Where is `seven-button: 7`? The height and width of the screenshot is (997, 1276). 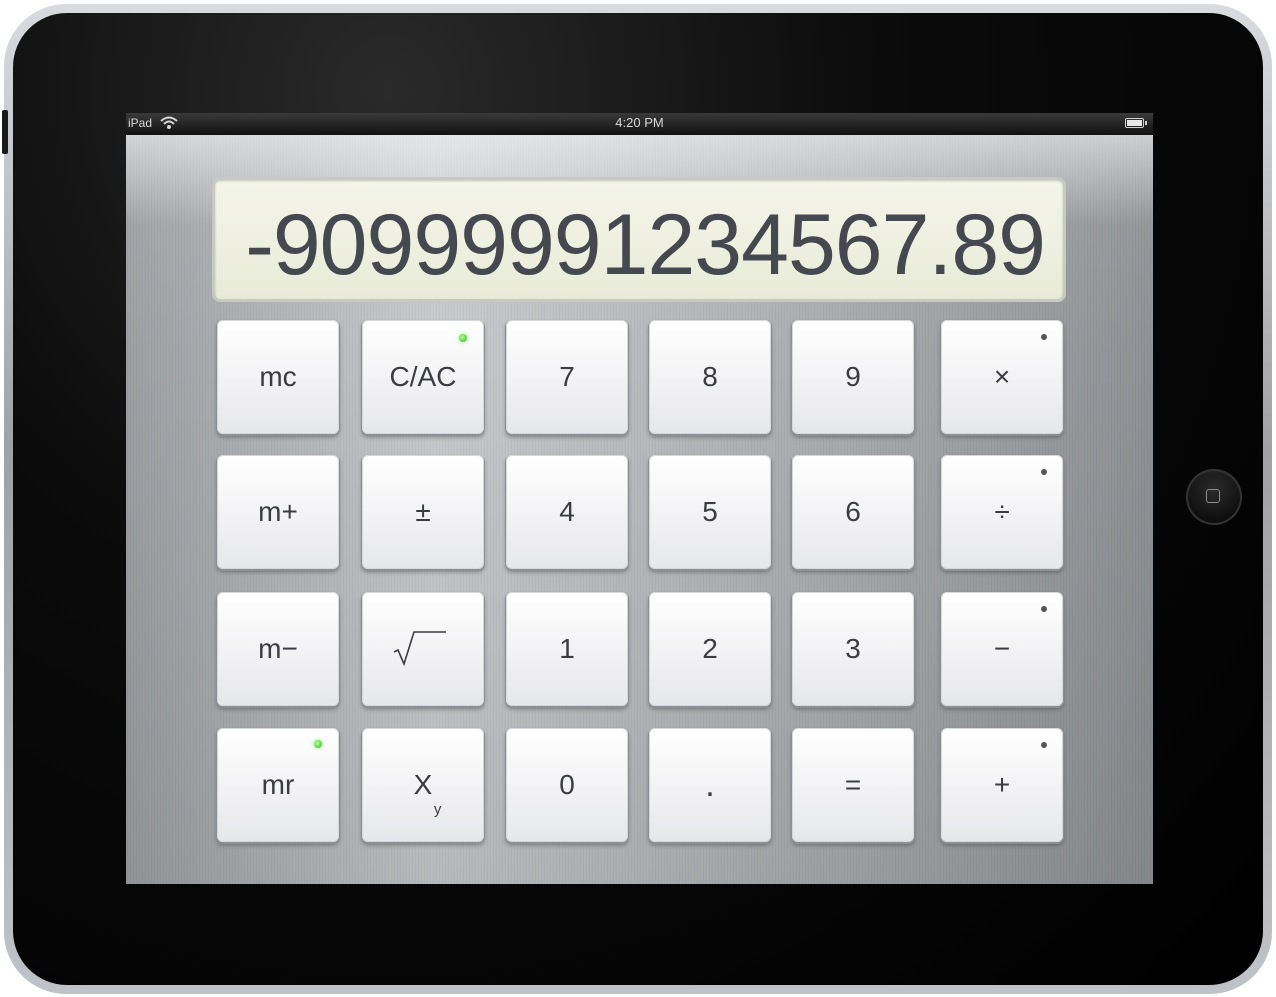 seven-button: 7 is located at coordinates (567, 377).